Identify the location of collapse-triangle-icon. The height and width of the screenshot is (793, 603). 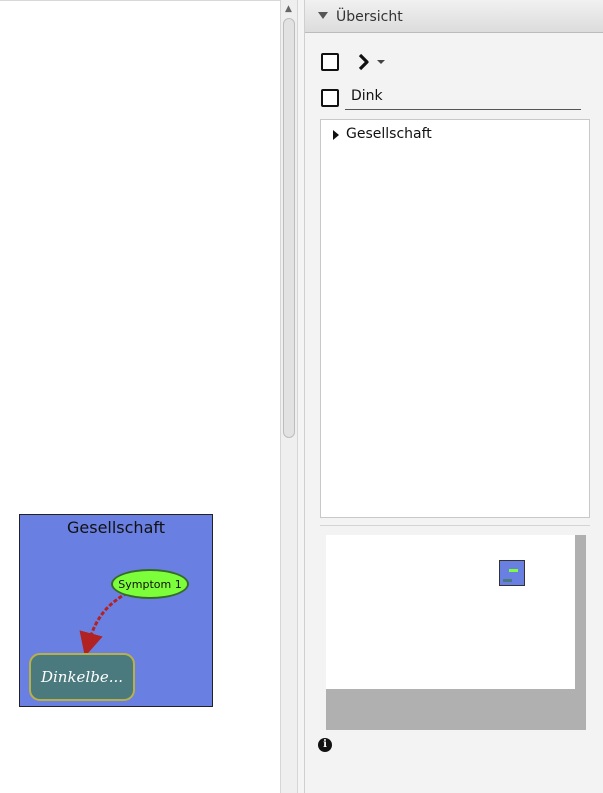
(323, 15).